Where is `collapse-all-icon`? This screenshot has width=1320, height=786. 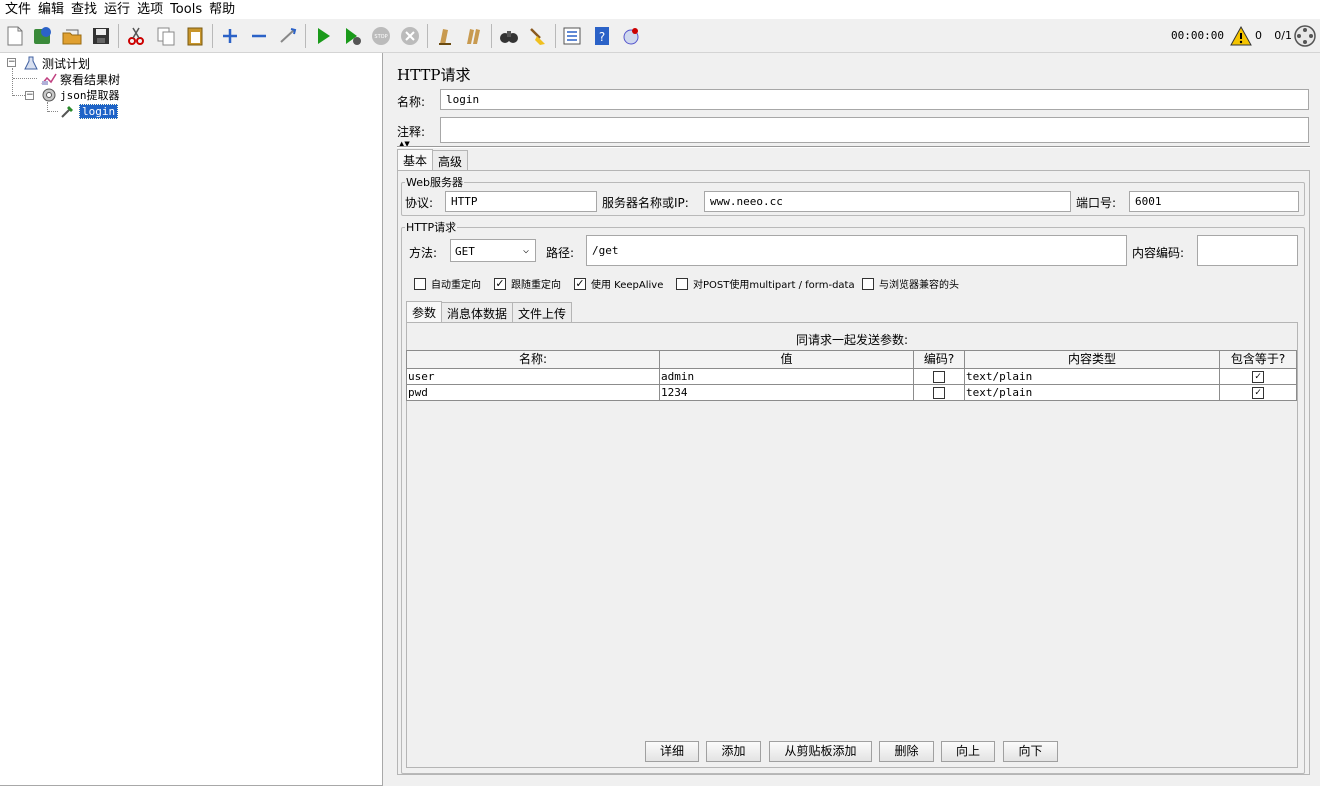
collapse-all-icon is located at coordinates (259, 36).